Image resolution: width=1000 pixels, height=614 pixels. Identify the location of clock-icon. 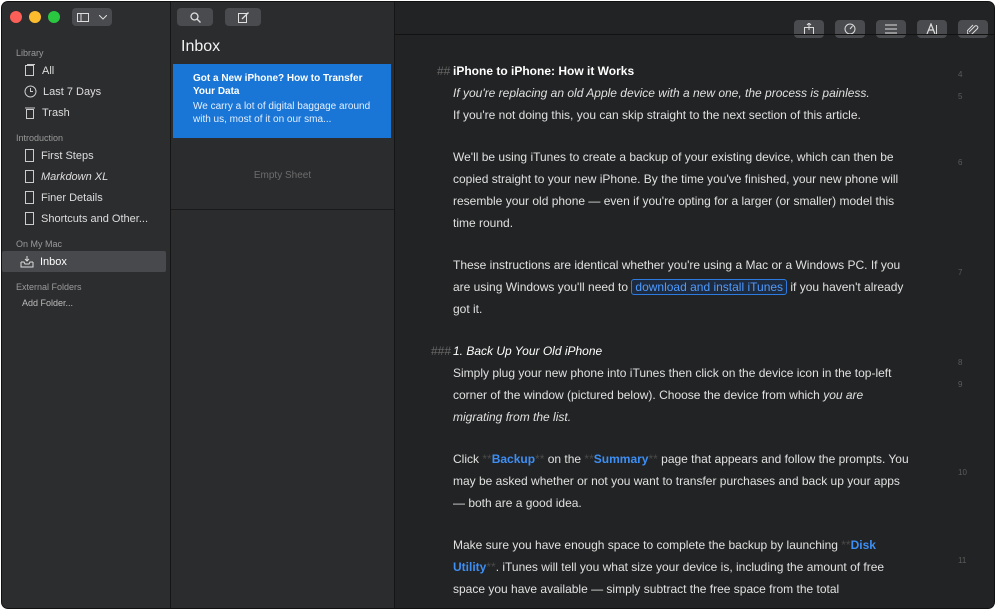
(30, 91).